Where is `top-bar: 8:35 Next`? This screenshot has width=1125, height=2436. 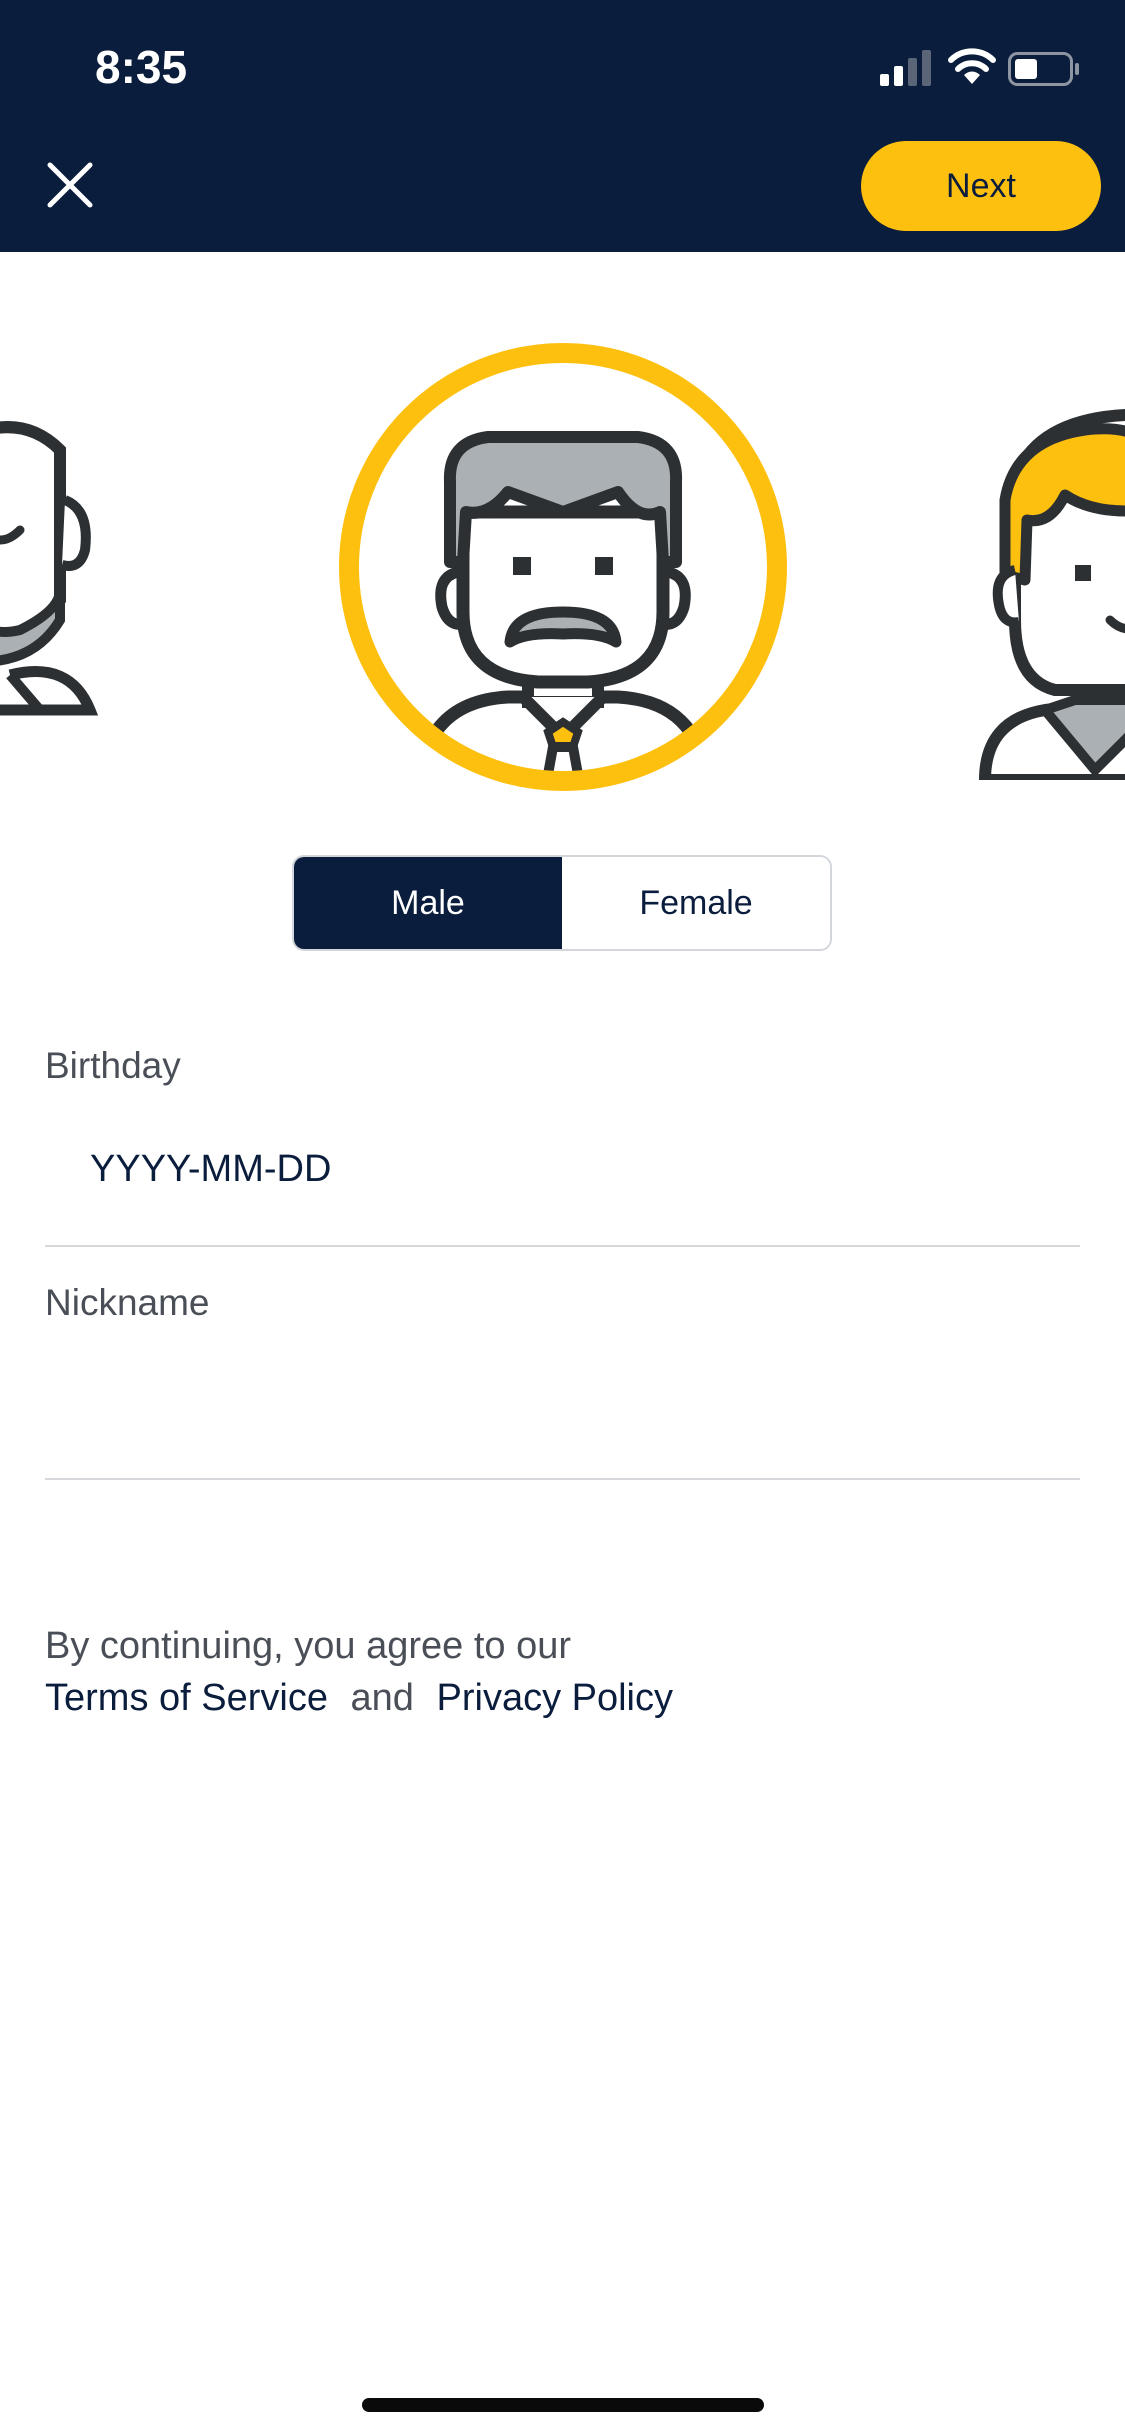
top-bar: 8:35 Next is located at coordinates (562, 126).